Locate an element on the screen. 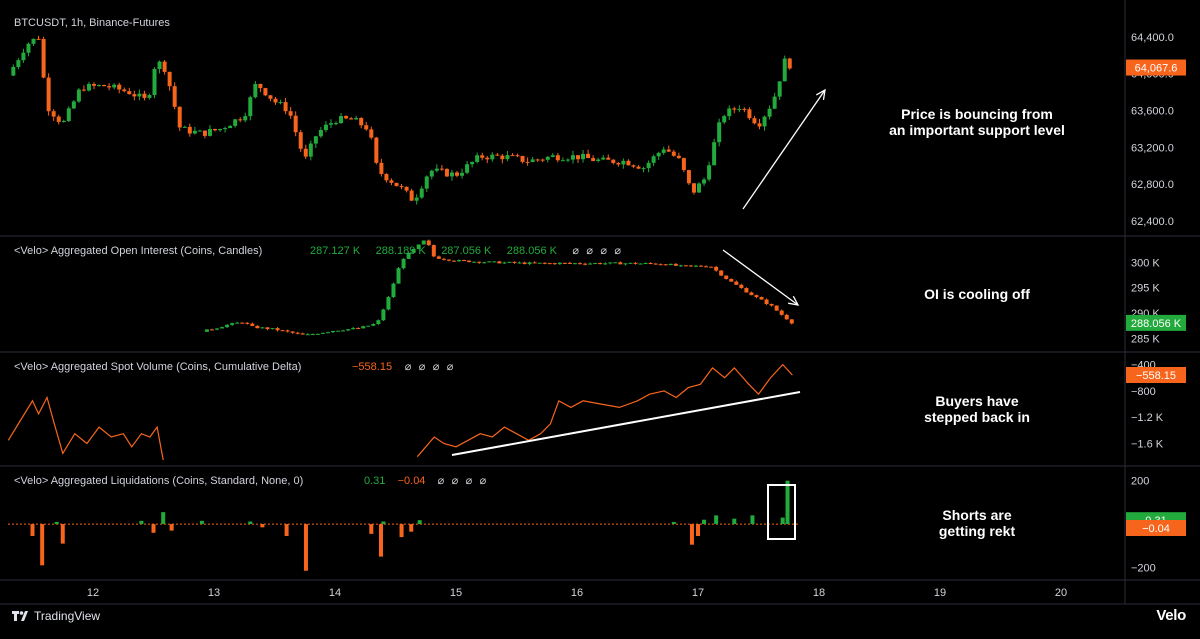 This screenshot has width=1200, height=639. x-axis-label-12: 12 is located at coordinates (93, 593).